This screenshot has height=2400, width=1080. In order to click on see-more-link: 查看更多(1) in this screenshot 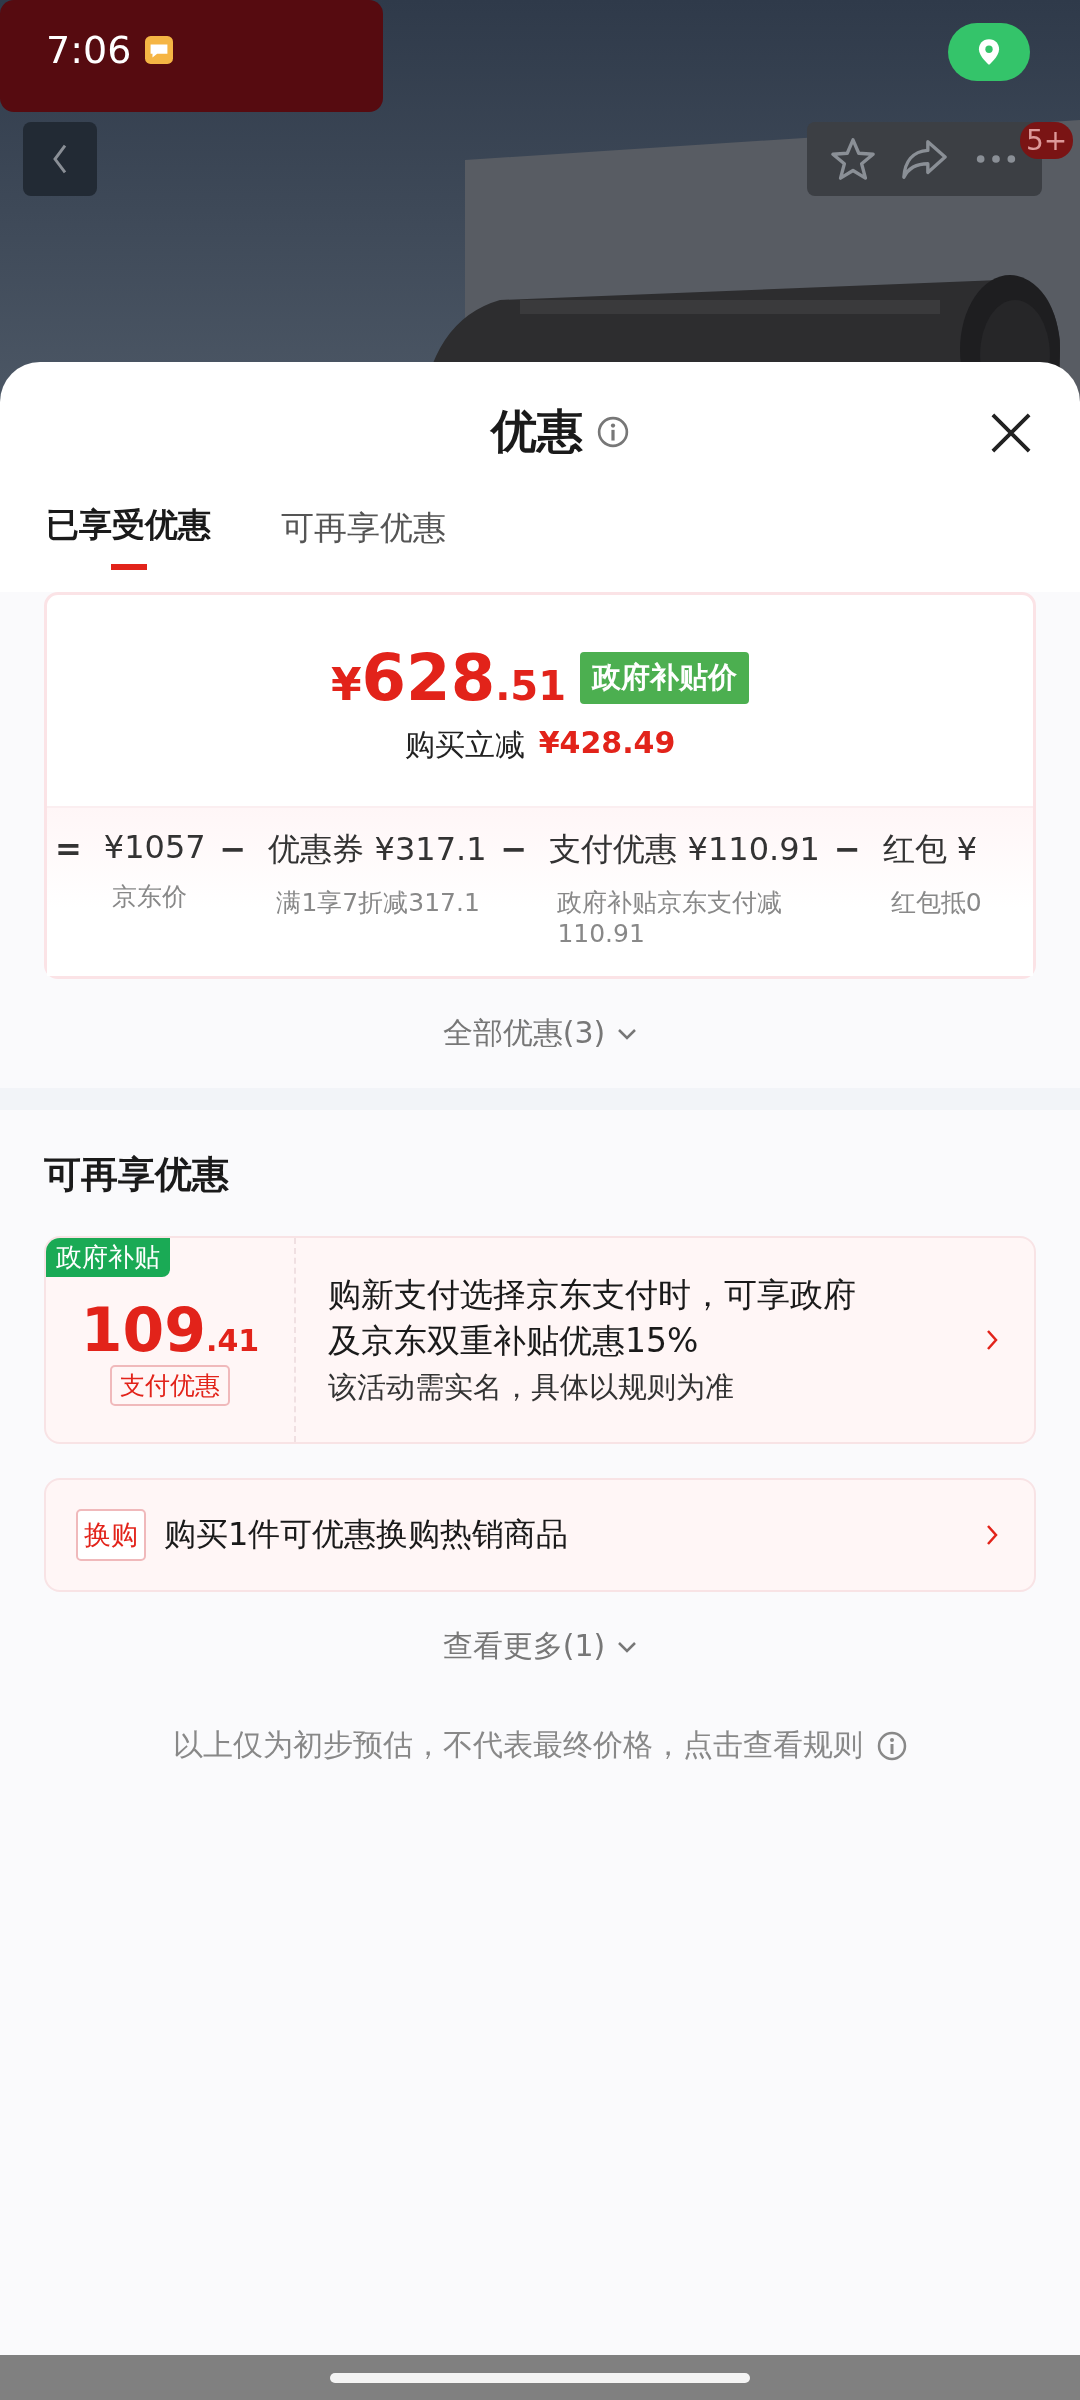, I will do `click(540, 1646)`.